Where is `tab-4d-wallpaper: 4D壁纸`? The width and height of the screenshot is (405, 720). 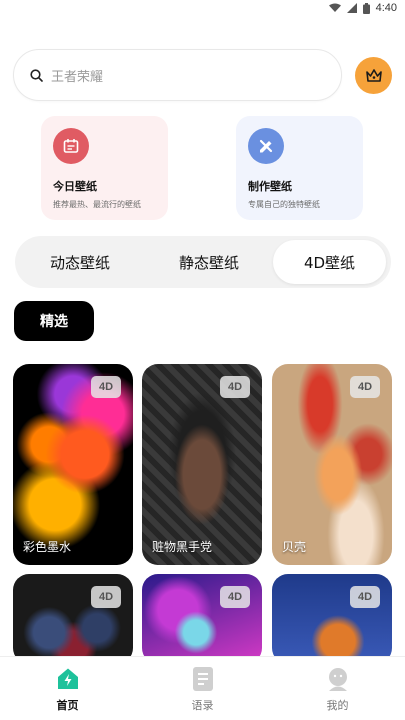 tab-4d-wallpaper: 4D壁纸 is located at coordinates (329, 262).